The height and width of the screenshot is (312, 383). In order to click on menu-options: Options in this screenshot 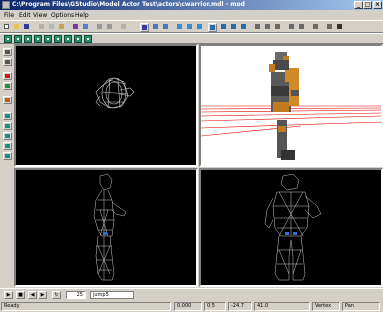, I will do `click(62, 15)`.